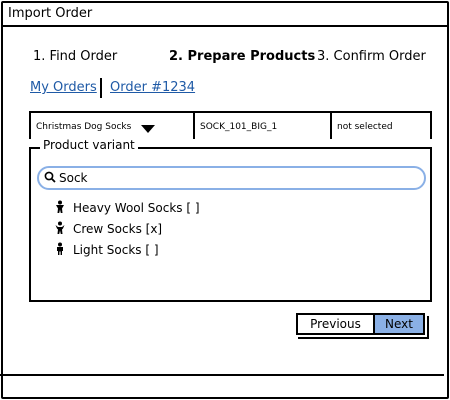  I want to click on dropdown-arrow-icon, so click(148, 129).